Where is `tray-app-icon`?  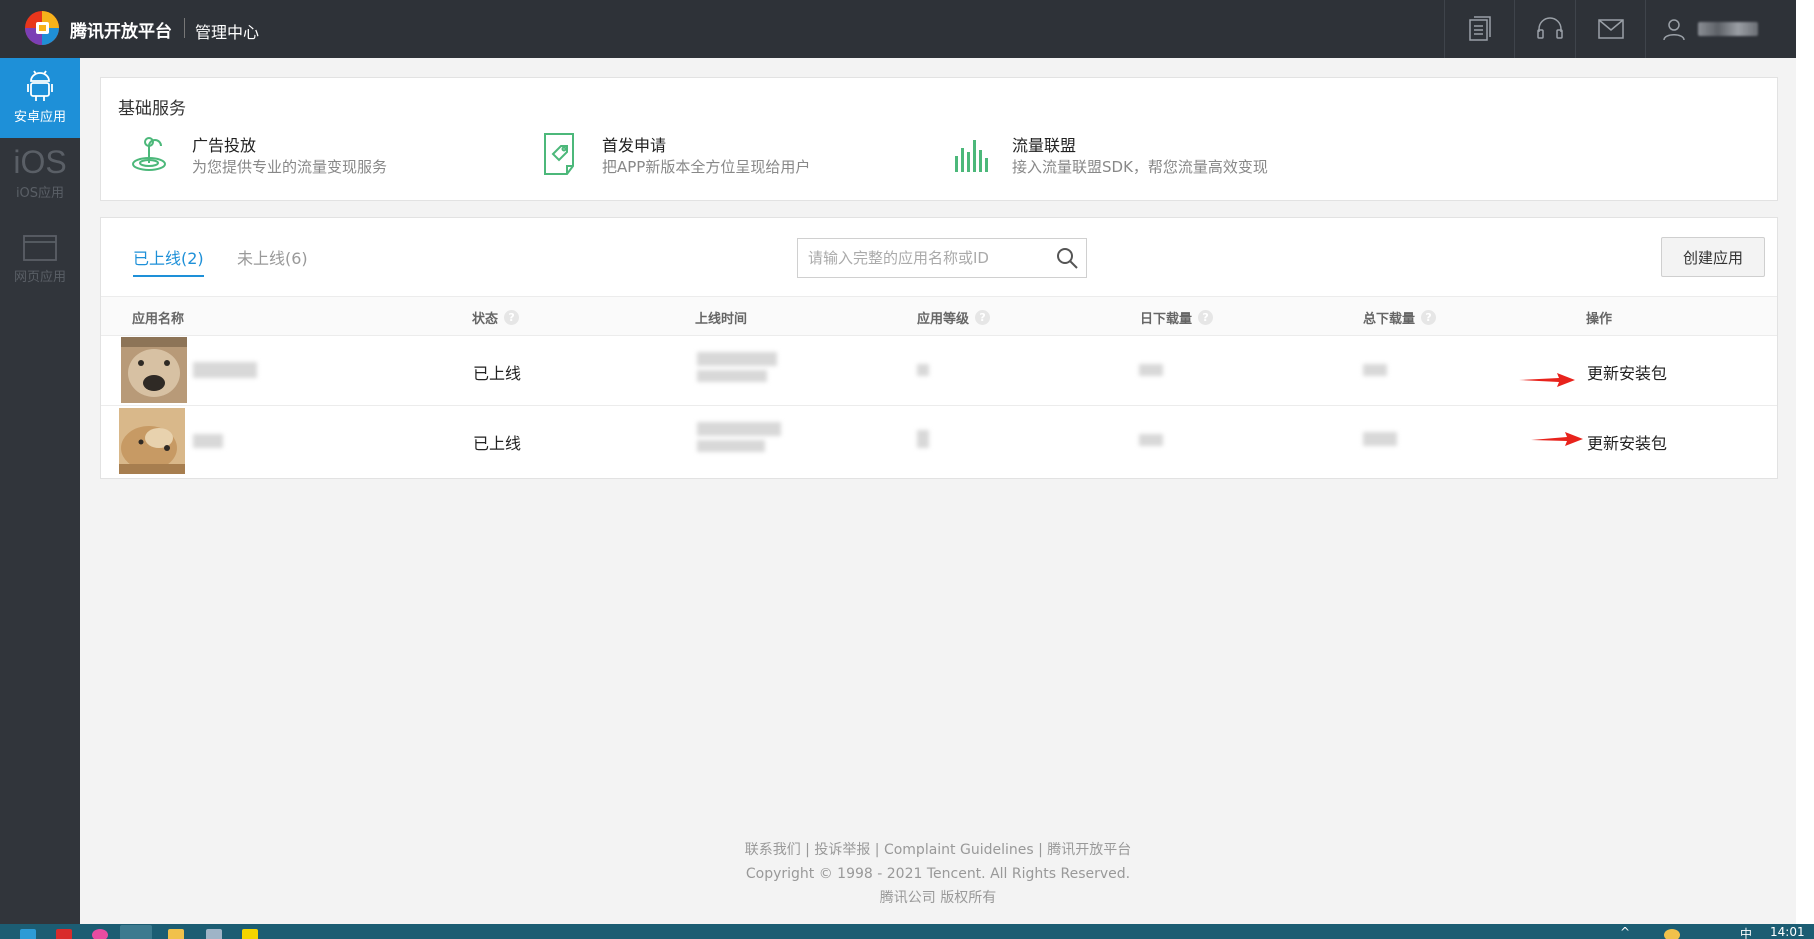 tray-app-icon is located at coordinates (1672, 934).